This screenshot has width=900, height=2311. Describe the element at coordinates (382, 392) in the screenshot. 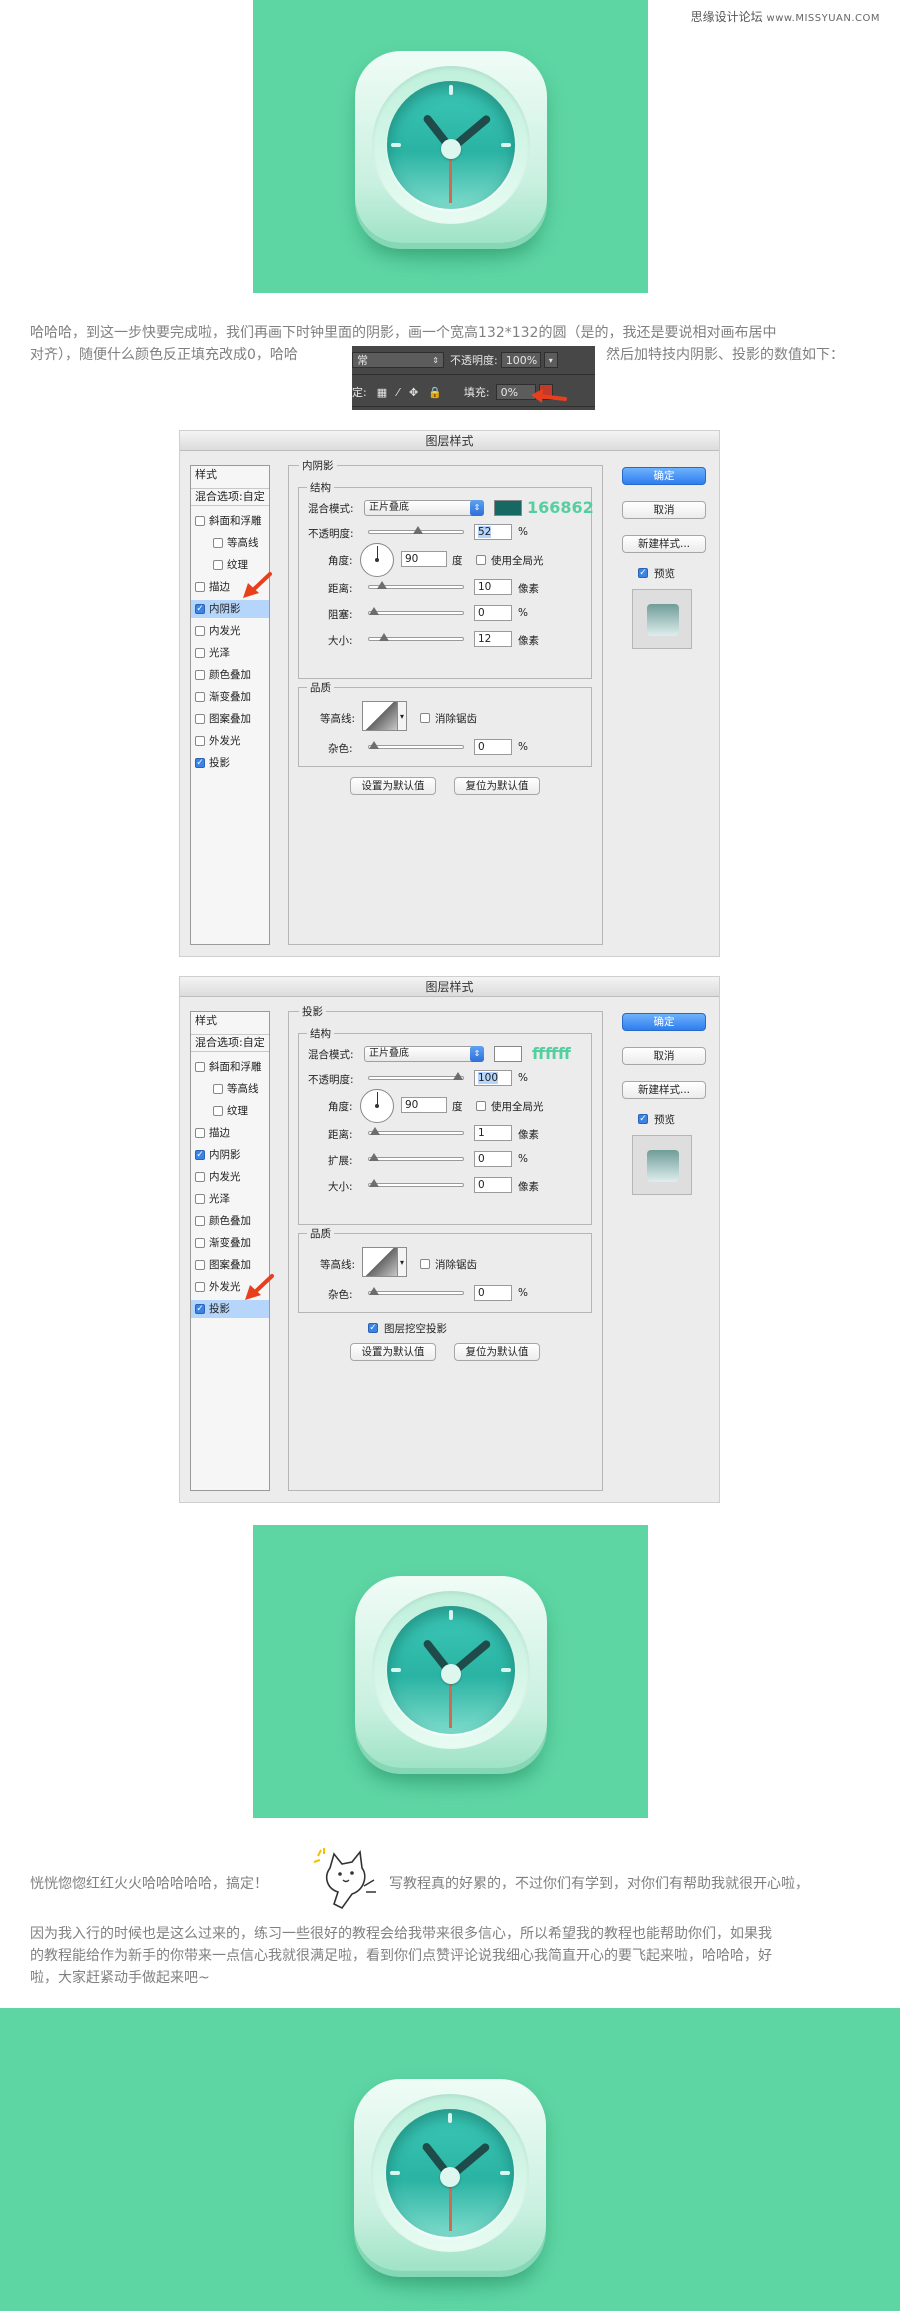

I see `lock-pixels-icon: ▦` at that location.